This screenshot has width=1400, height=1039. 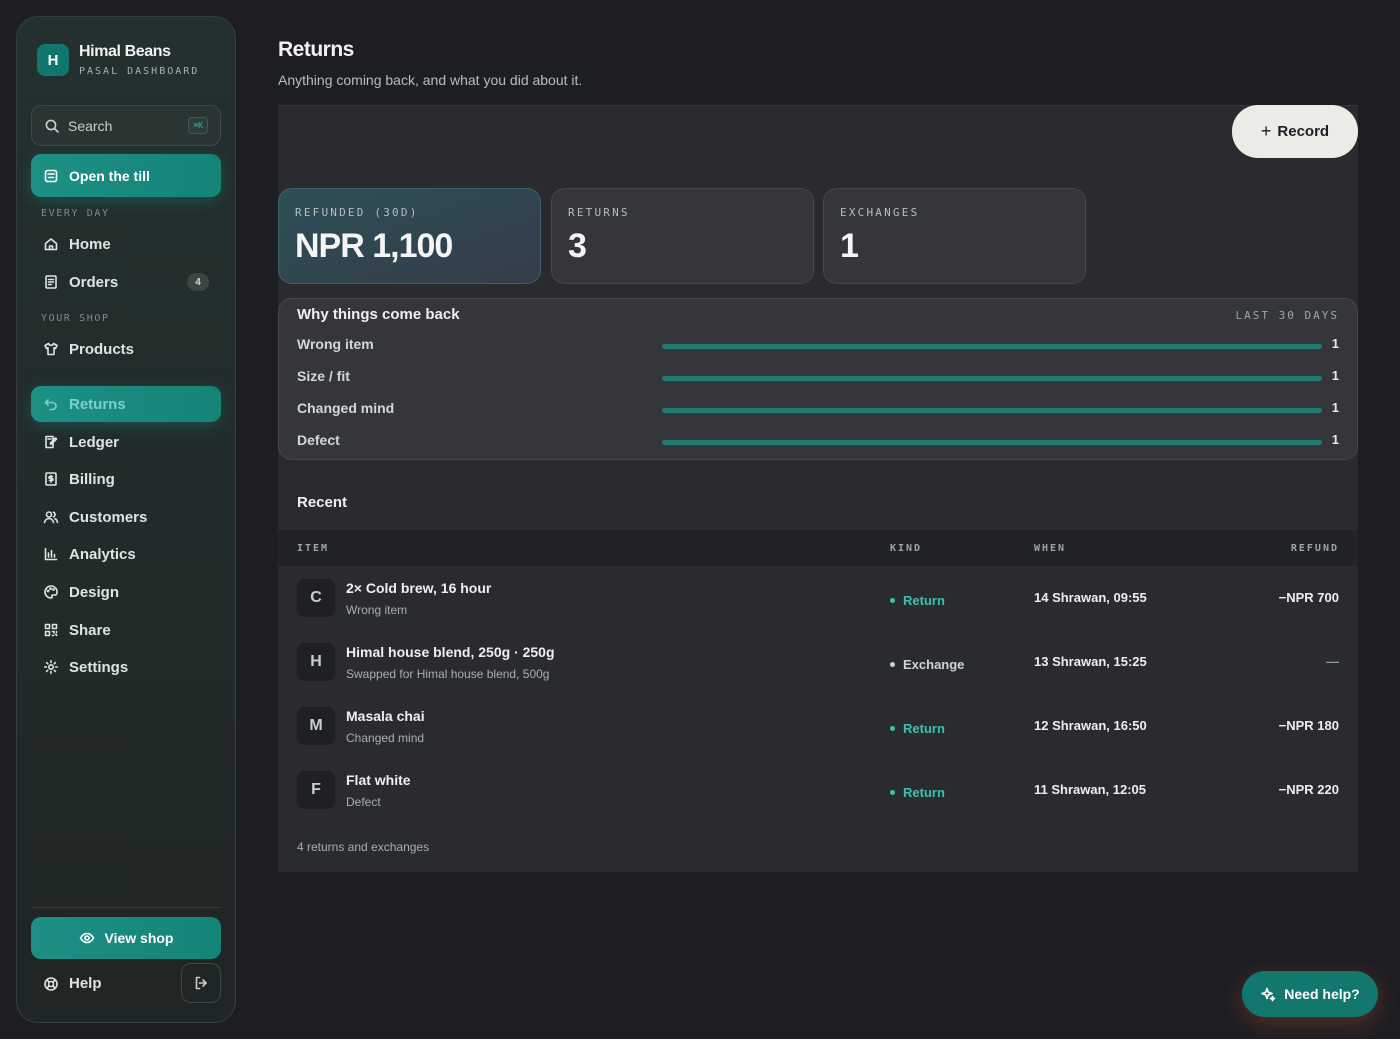 I want to click on sidebar-item-customers: Customers, so click(x=126, y=517).